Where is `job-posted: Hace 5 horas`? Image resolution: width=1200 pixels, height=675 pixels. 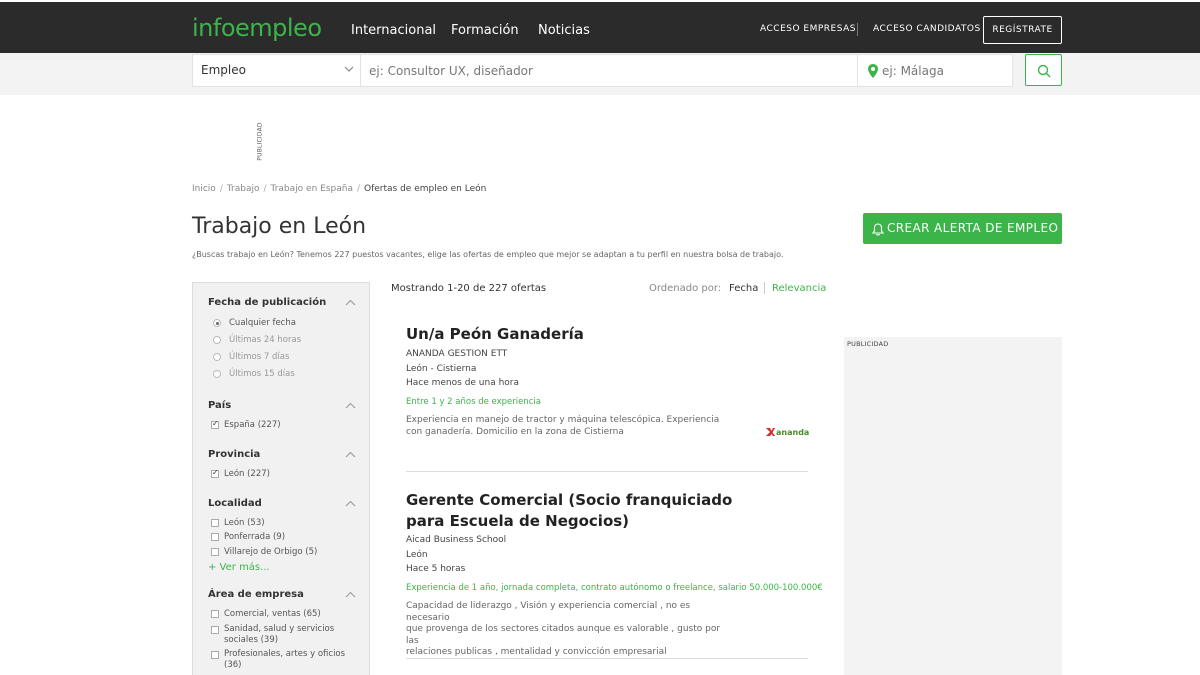
job-posted: Hace 5 horas is located at coordinates (436, 569).